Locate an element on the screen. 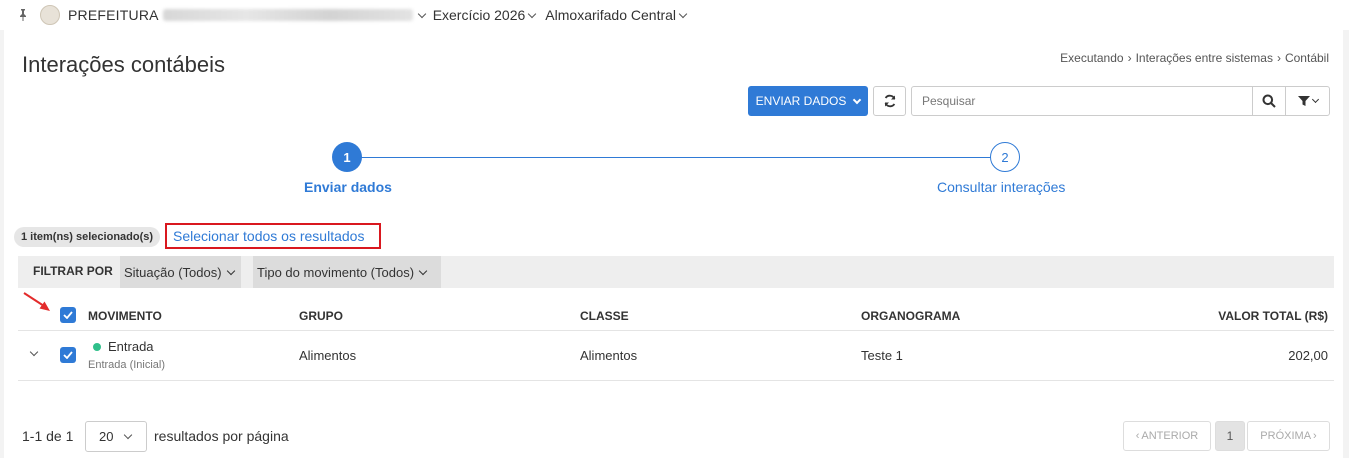  pin-icon is located at coordinates (23, 15).